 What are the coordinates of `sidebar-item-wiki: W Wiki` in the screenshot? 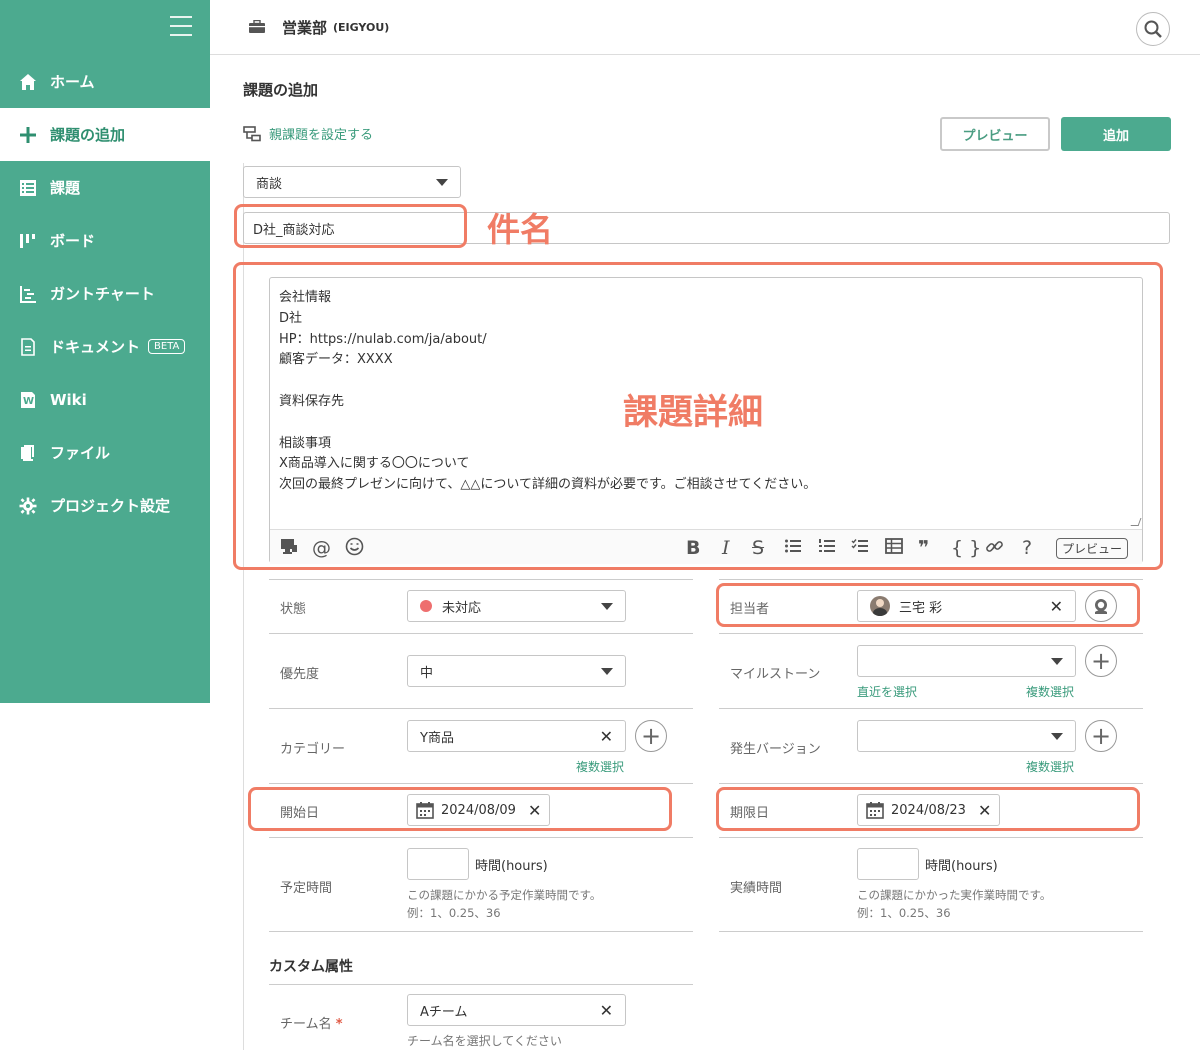 It's located at (105, 399).